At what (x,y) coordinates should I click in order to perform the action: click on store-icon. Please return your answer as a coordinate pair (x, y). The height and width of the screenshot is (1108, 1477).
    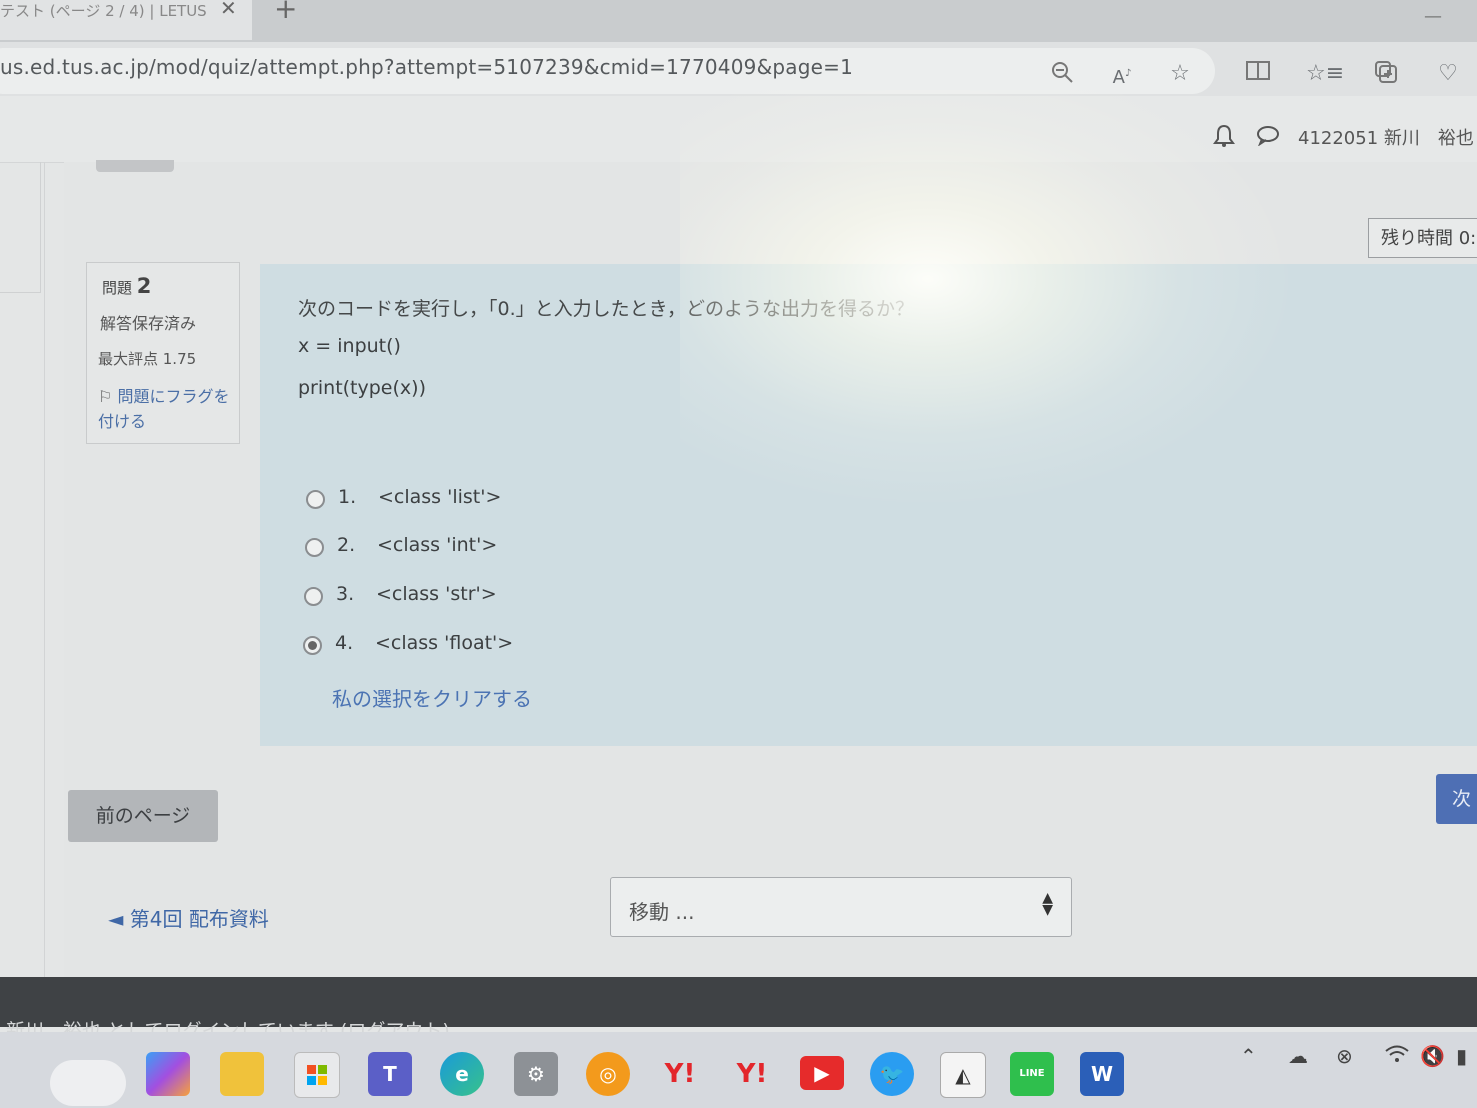
    Looking at the image, I should click on (317, 1075).